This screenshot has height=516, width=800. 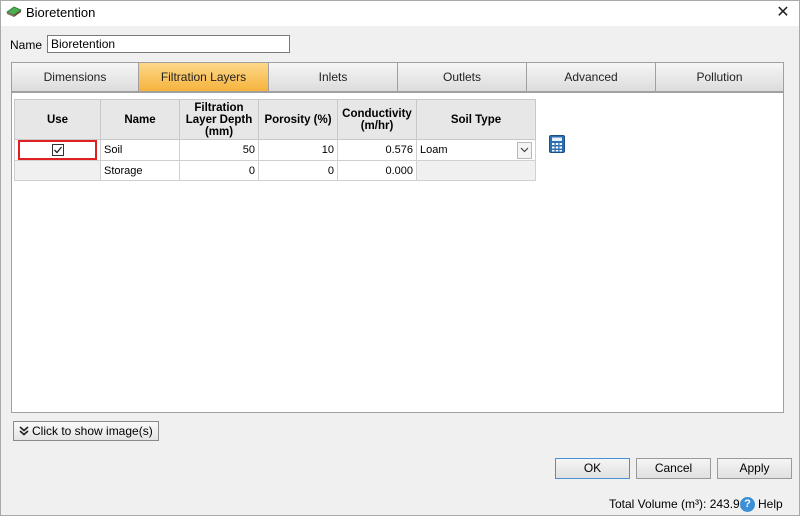 What do you see at coordinates (14, 11) in the screenshot?
I see `bioretention-icon` at bounding box center [14, 11].